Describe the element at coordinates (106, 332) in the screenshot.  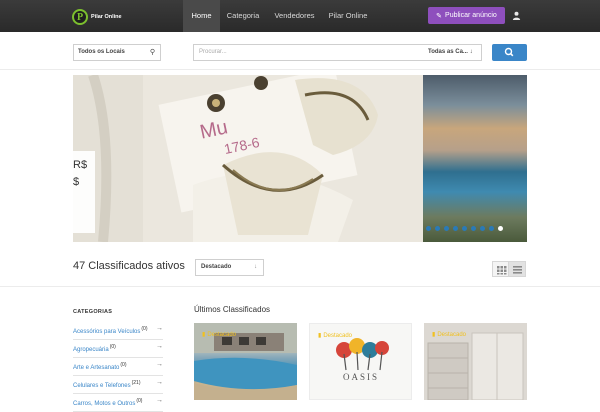
I see `category-label: Acessórios para Veículos` at that location.